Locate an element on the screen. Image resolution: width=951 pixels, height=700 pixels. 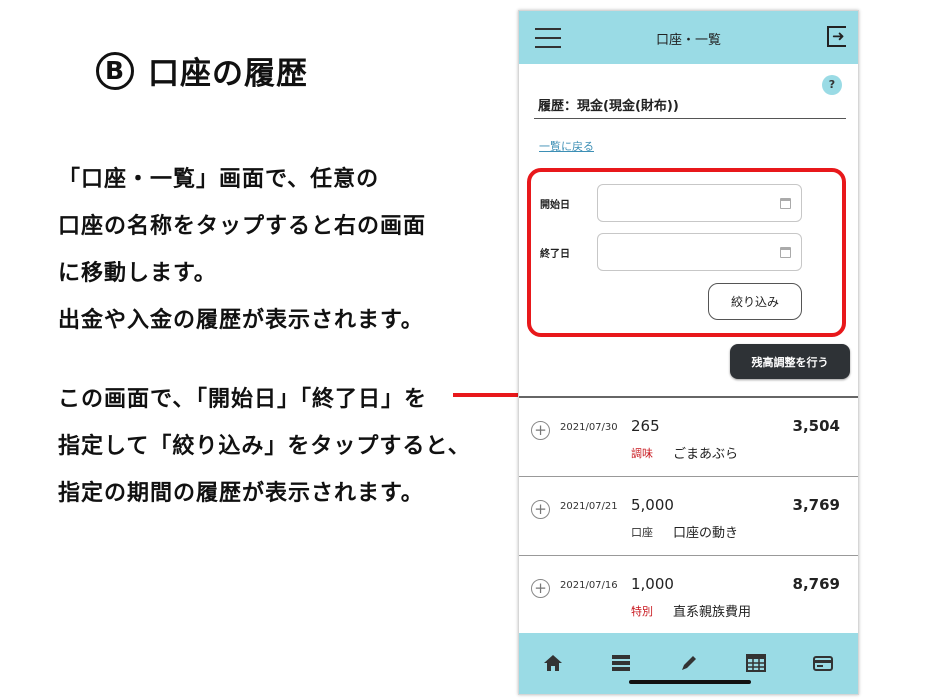
page-heading: B 口座の履歴 is located at coordinates (202, 70).